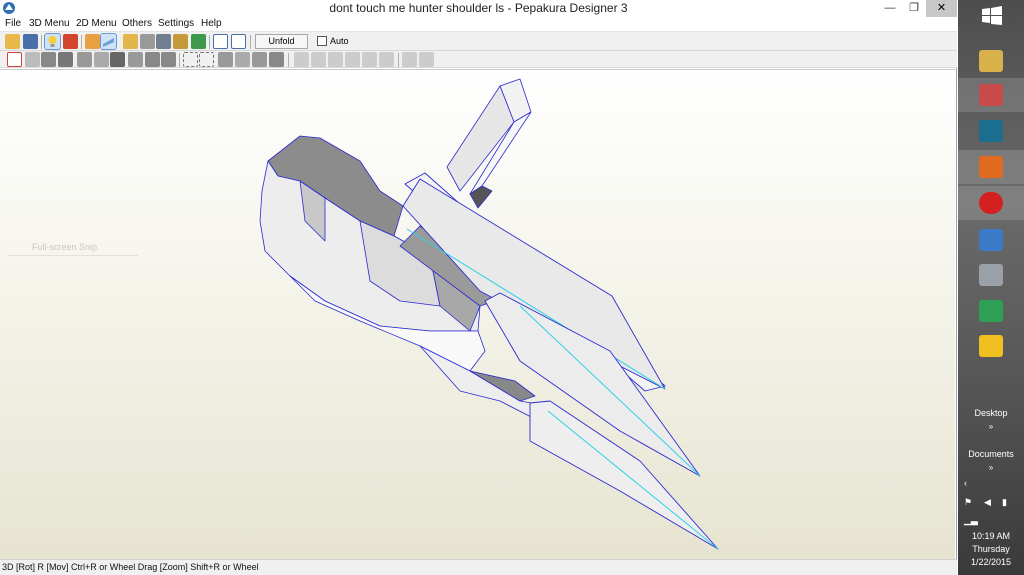 The image size is (1024, 575). I want to click on taskbar-opera, so click(991, 203).